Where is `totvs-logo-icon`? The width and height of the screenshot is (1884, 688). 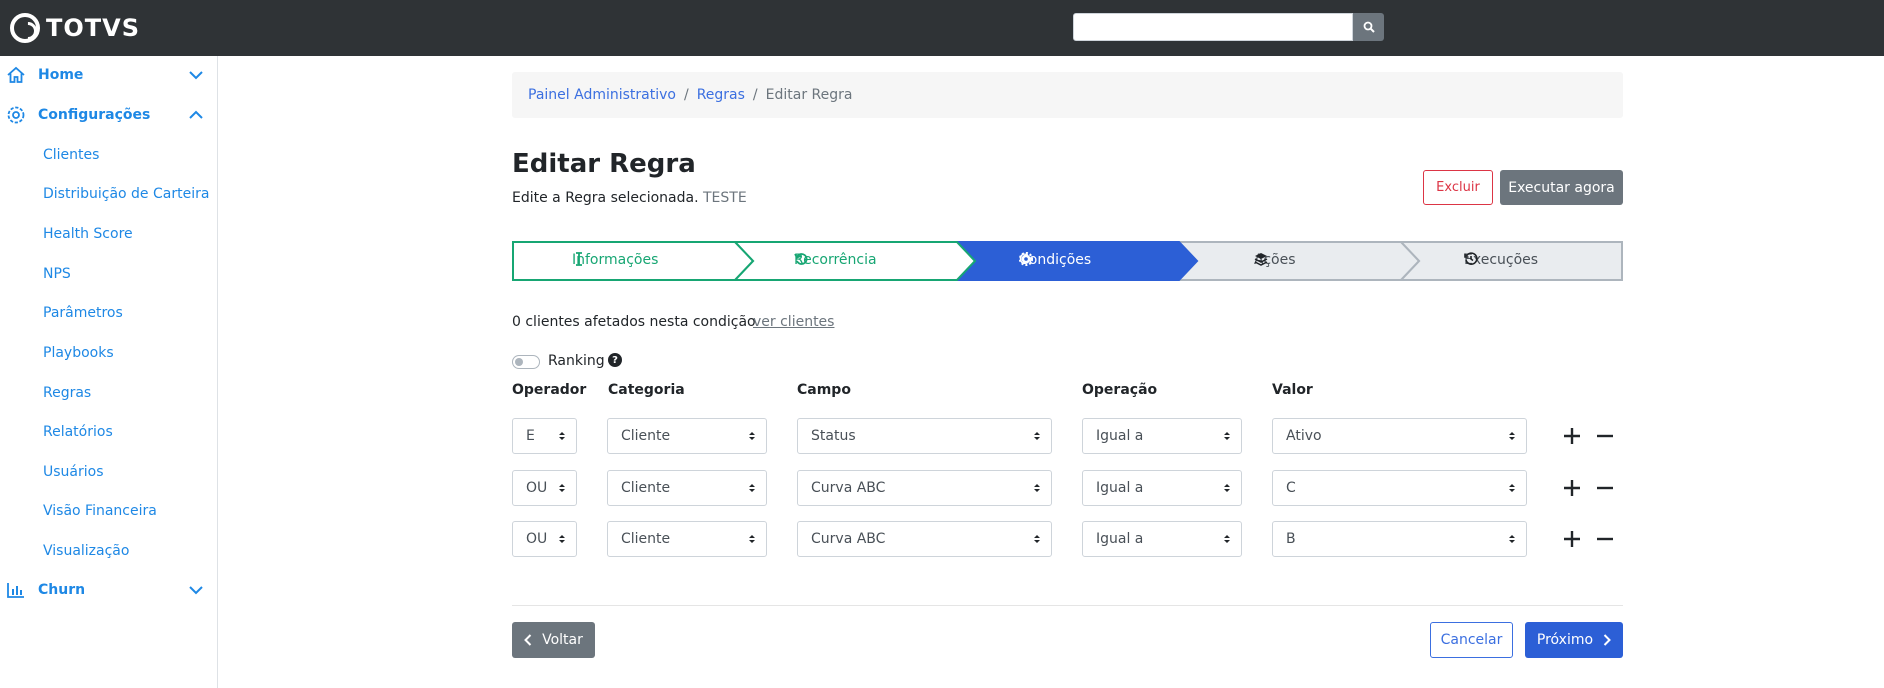
totvs-logo-icon is located at coordinates (25, 28).